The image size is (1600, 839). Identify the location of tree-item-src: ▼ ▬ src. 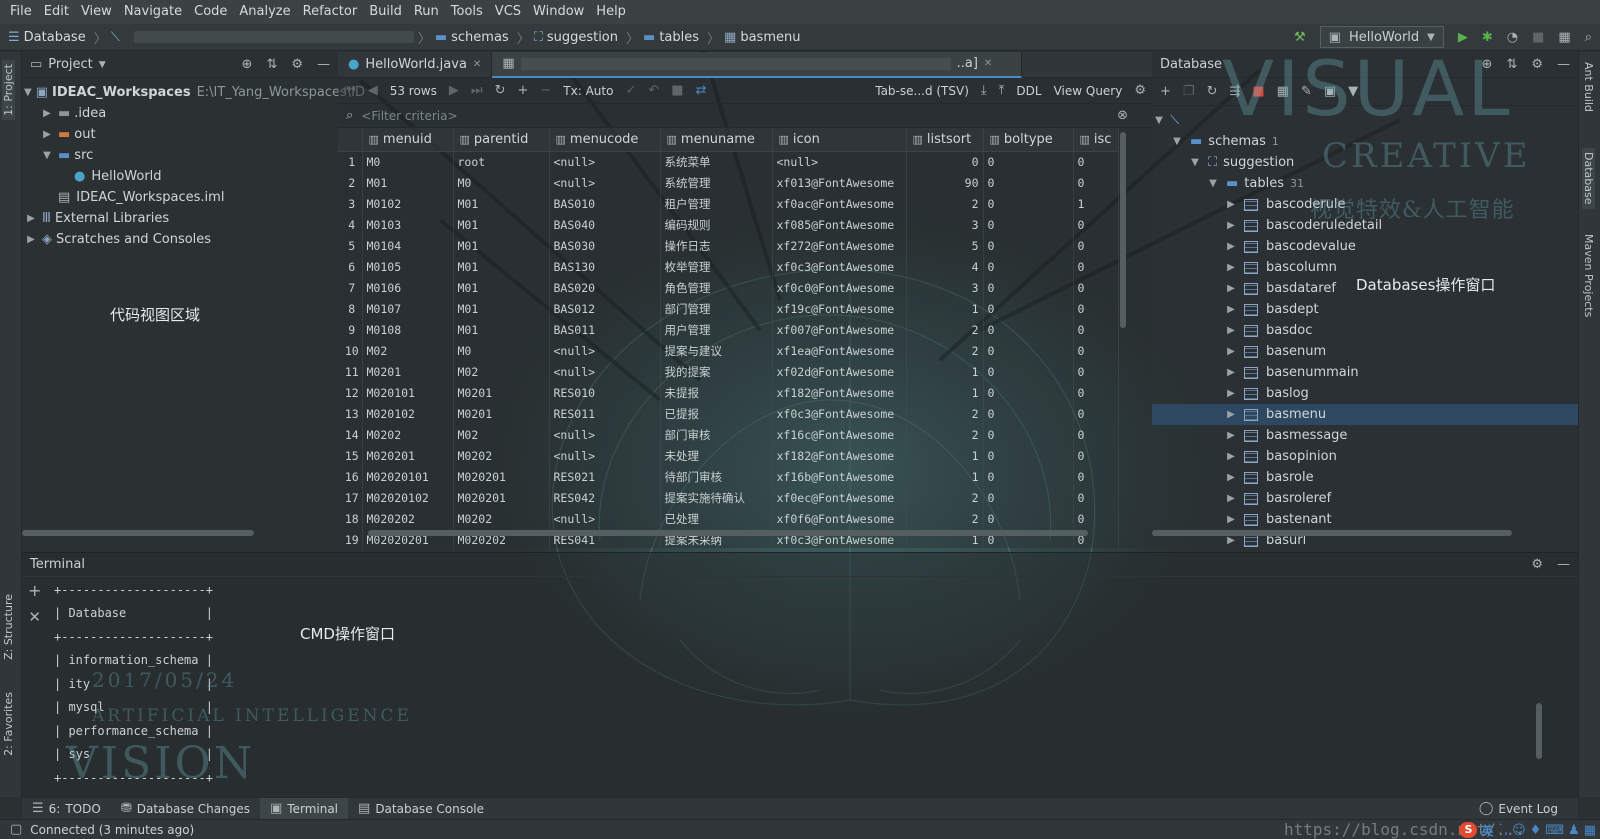
(181, 155).